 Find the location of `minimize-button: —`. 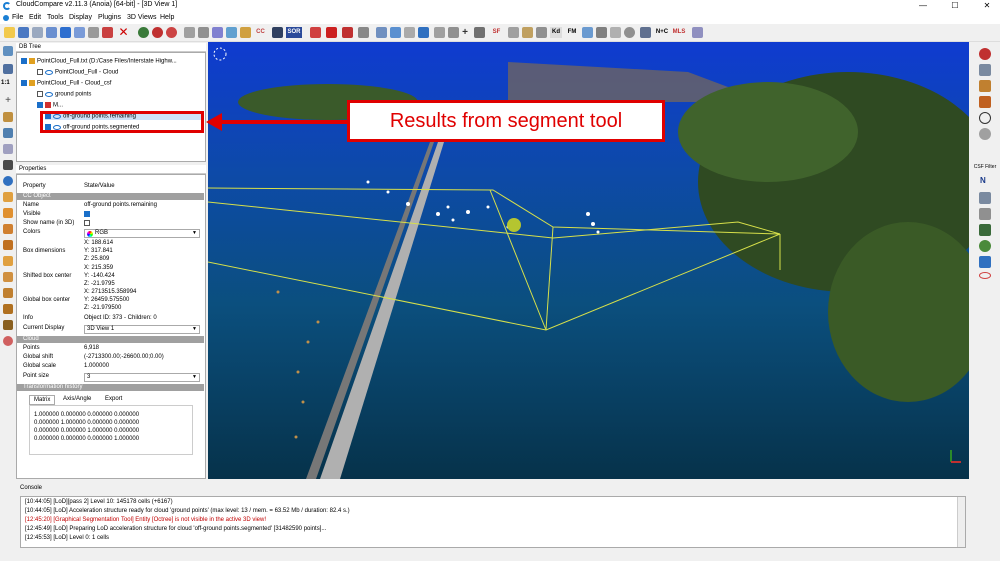

minimize-button: — is located at coordinates (923, 6).